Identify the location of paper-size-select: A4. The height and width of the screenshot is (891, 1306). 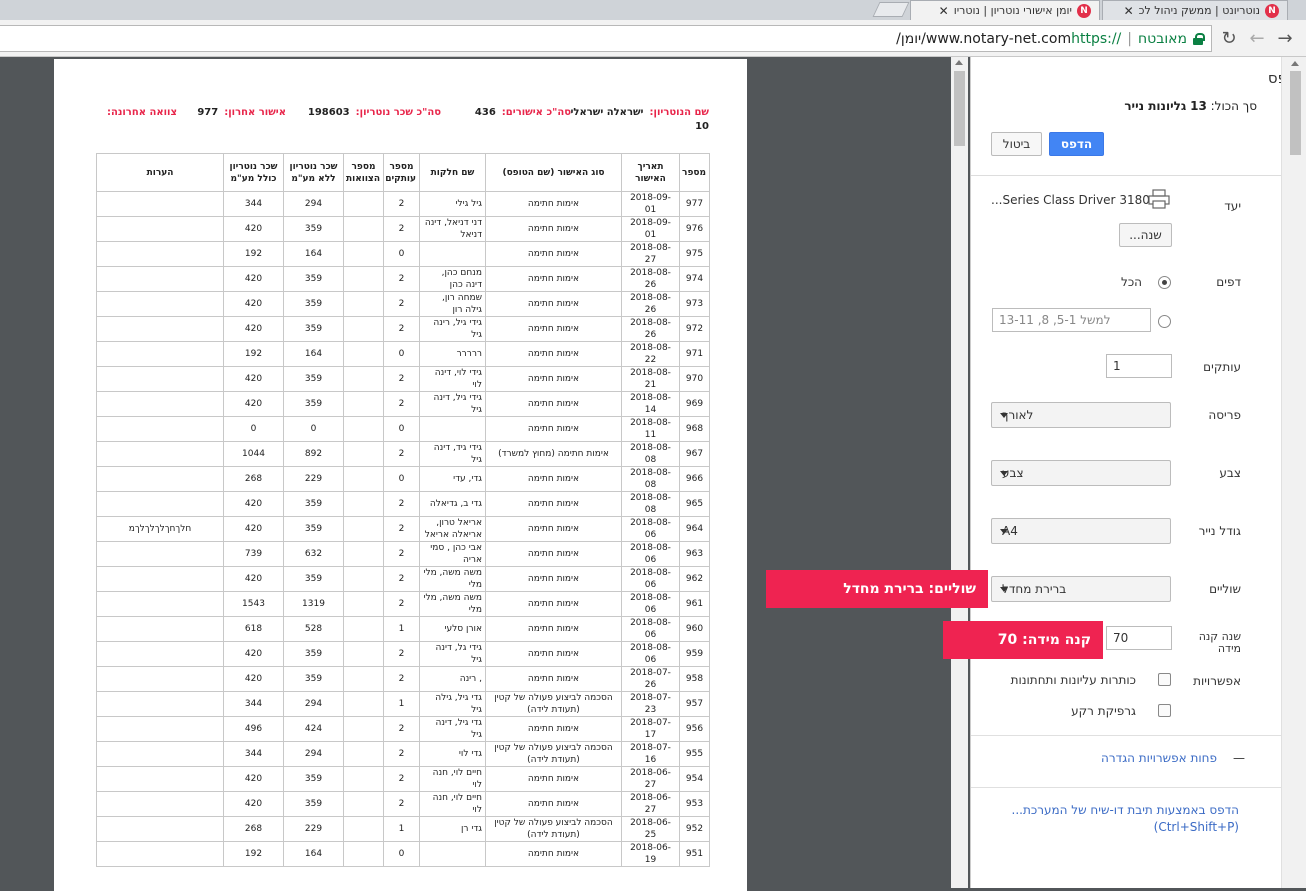
(1081, 531).